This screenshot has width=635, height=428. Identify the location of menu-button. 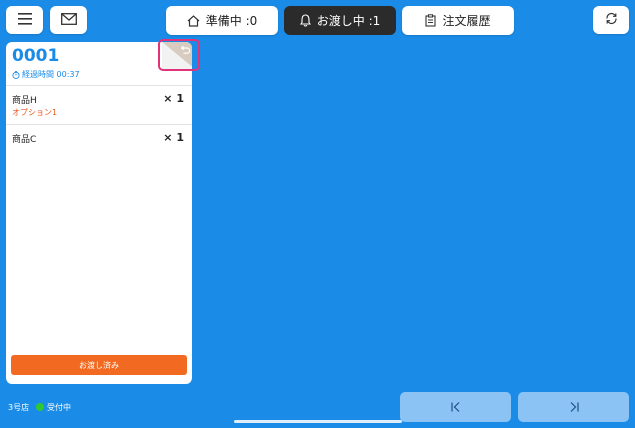
(24, 20).